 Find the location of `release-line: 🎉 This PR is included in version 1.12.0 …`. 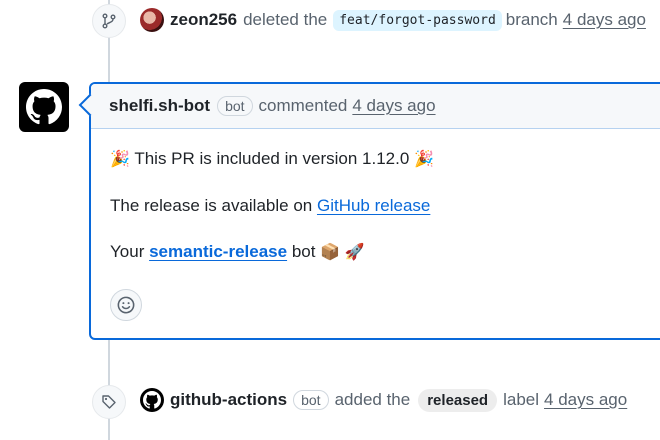

release-line: 🎉 This PR is included in version 1.12.0 … is located at coordinates (384, 159).